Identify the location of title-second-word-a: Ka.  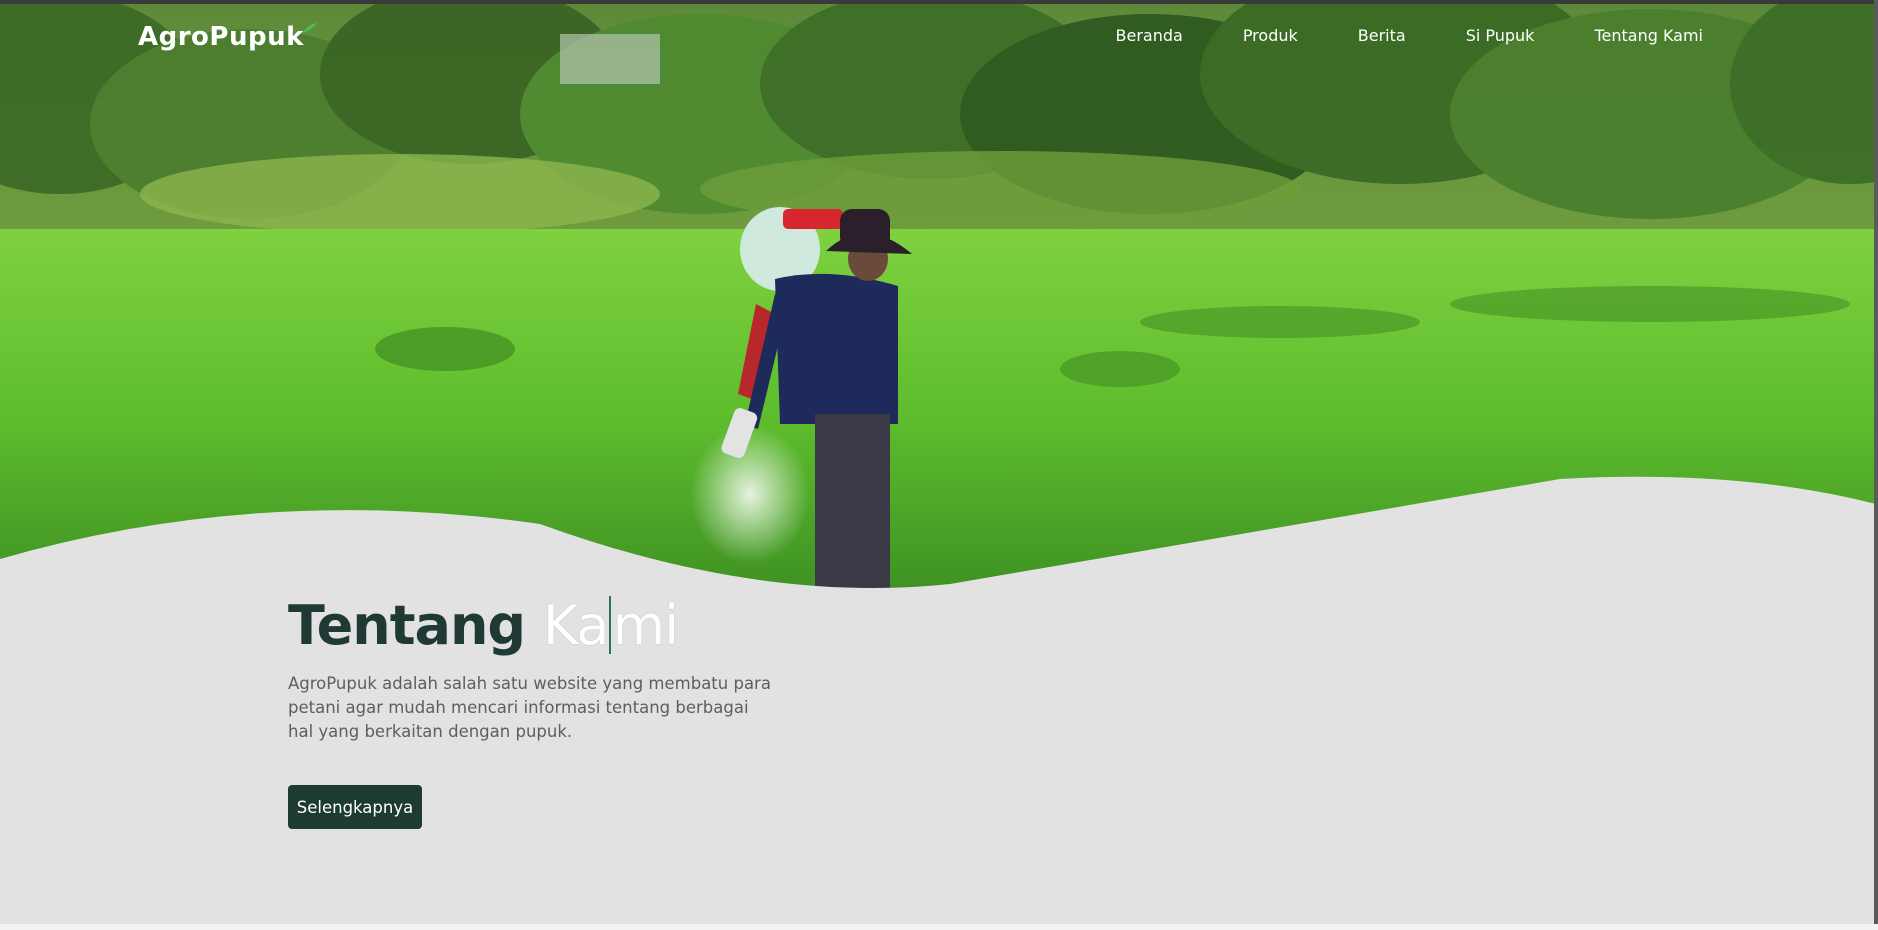
(576, 625).